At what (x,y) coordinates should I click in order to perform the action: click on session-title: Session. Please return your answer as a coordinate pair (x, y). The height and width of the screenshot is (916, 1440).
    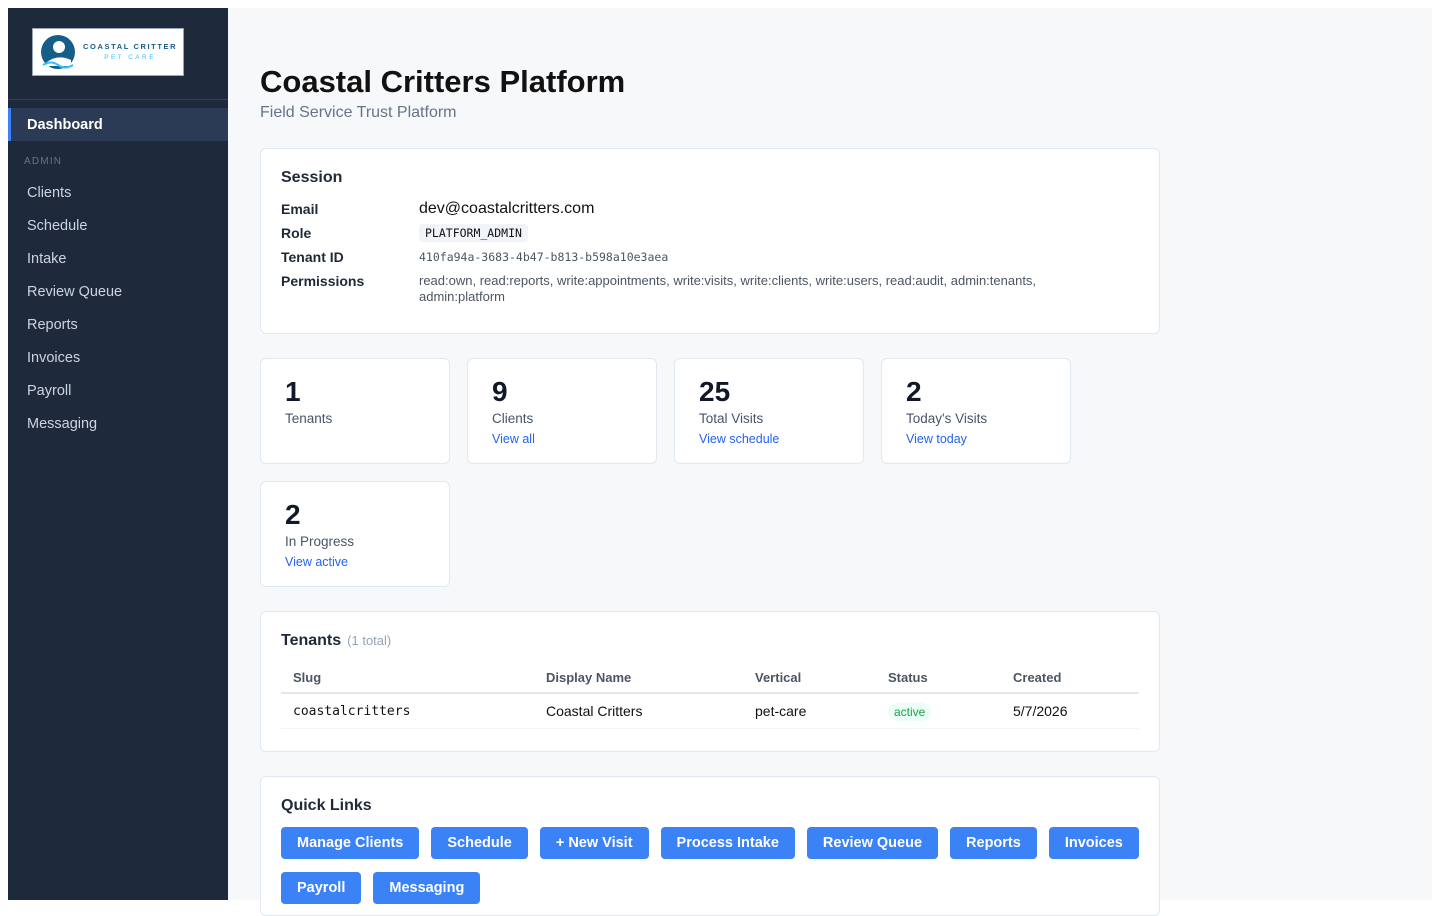
    Looking at the image, I should click on (312, 177).